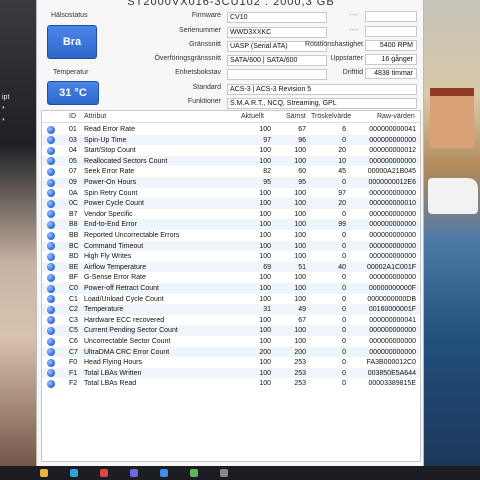 The image size is (480, 480). What do you see at coordinates (231, 129) in the screenshot?
I see `table-row: 01 Read Error Rate 100 67 6 000000000041` at bounding box center [231, 129].